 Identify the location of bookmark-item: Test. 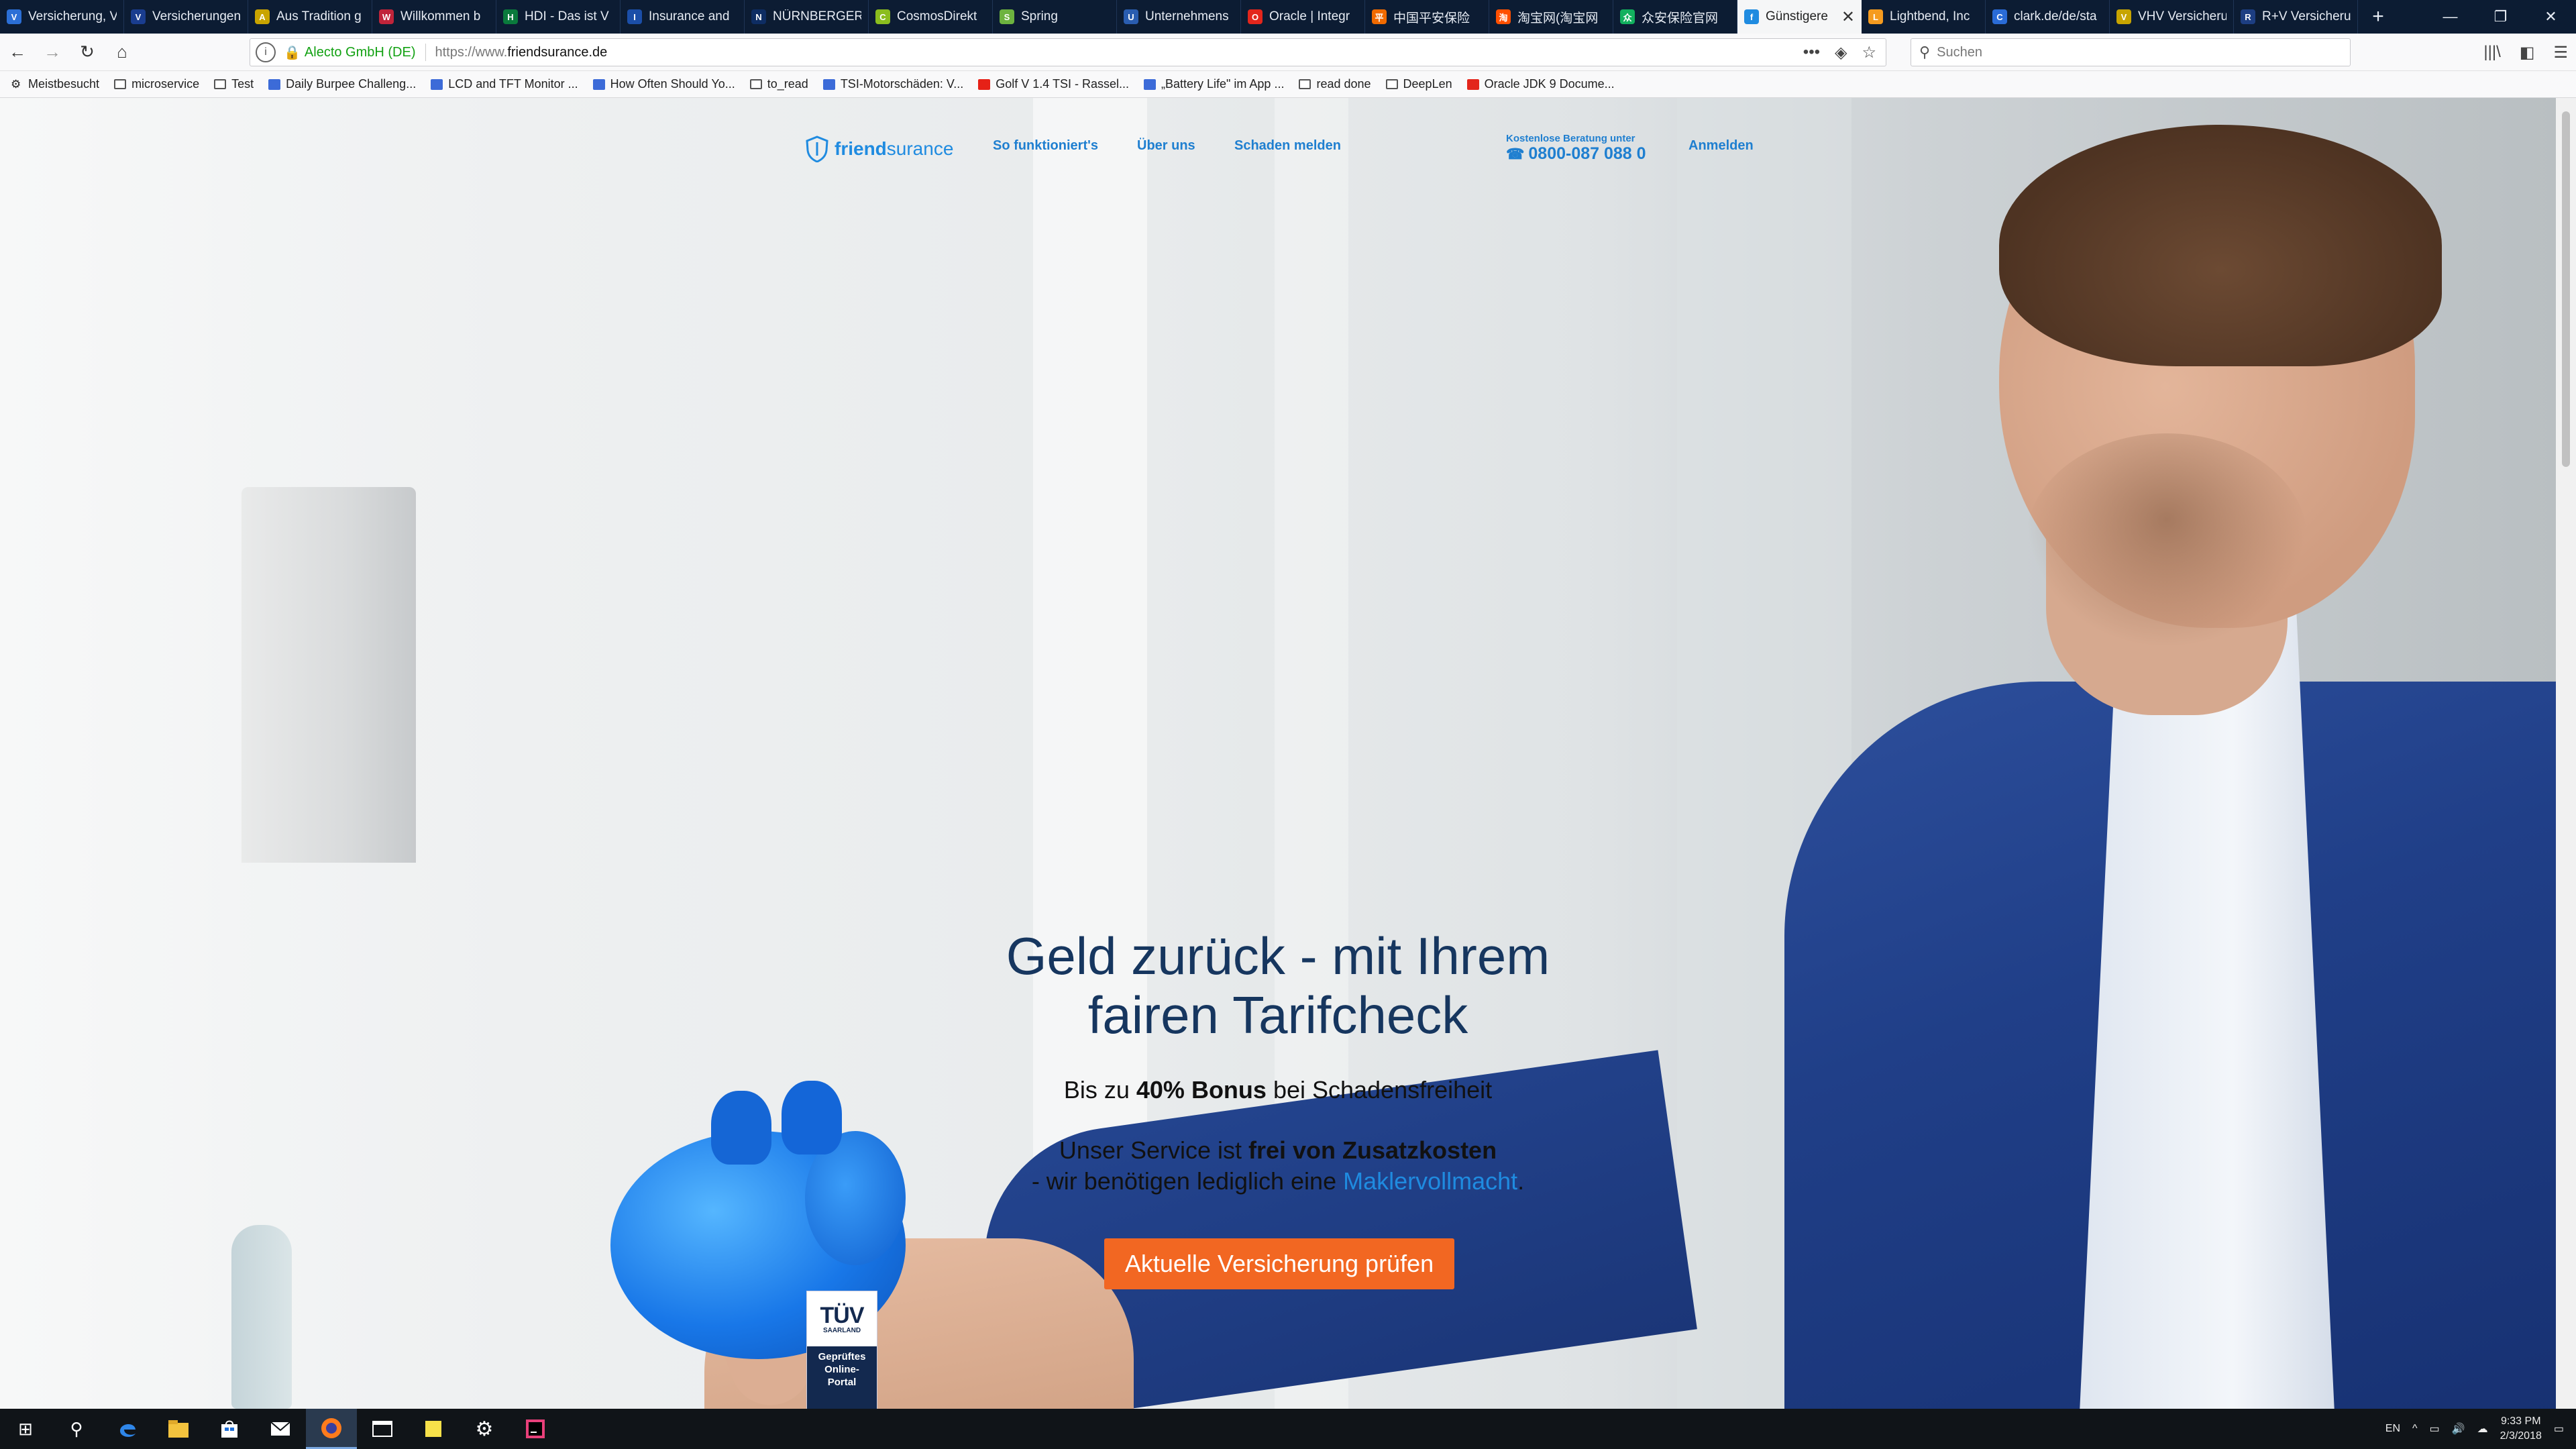
(234, 84).